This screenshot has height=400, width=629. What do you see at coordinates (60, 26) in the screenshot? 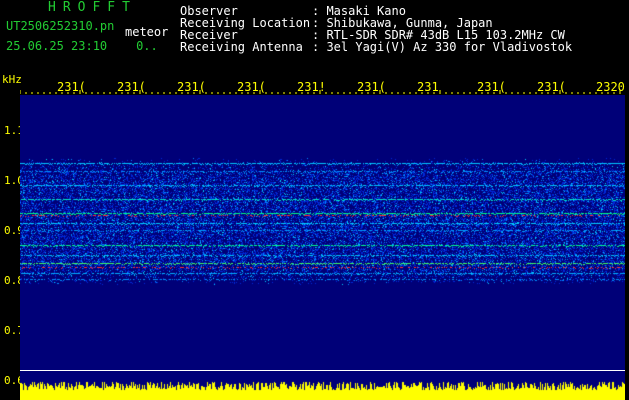
I see `file-name: UT2506252310.pn` at bounding box center [60, 26].